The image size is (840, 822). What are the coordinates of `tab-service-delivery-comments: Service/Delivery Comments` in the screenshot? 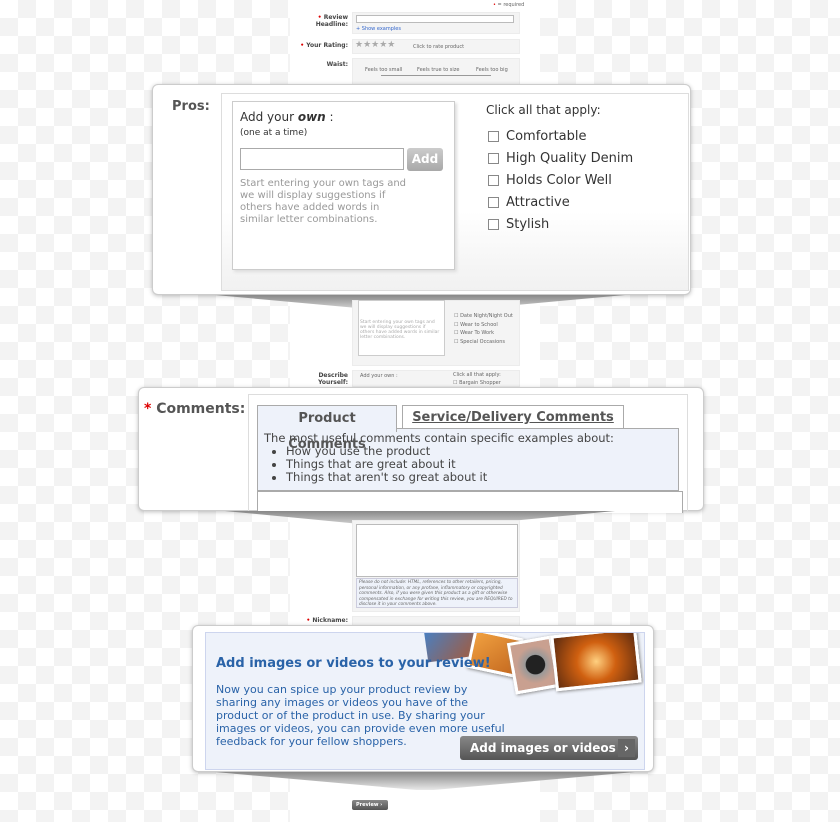 It's located at (513, 416).